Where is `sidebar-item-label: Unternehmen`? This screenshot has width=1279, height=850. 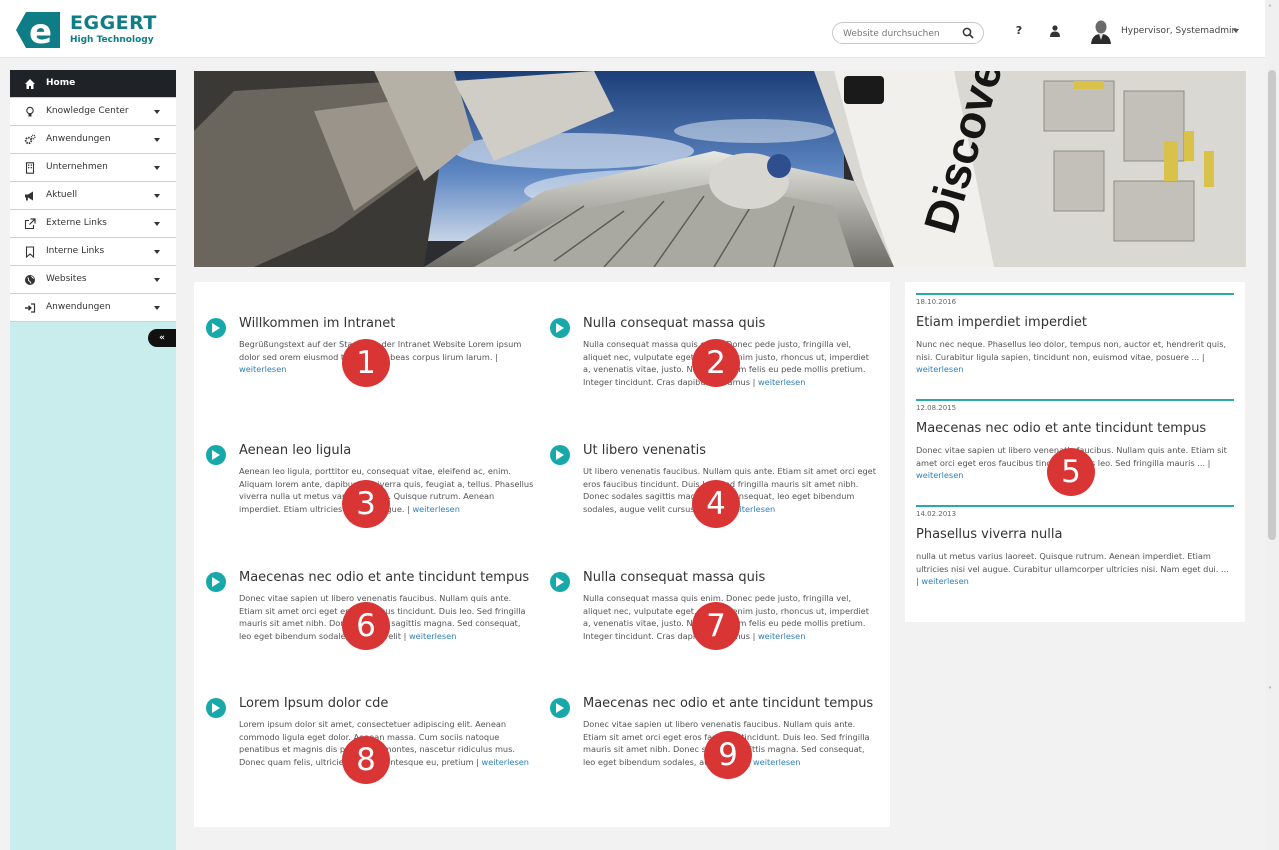 sidebar-item-label: Unternehmen is located at coordinates (77, 167).